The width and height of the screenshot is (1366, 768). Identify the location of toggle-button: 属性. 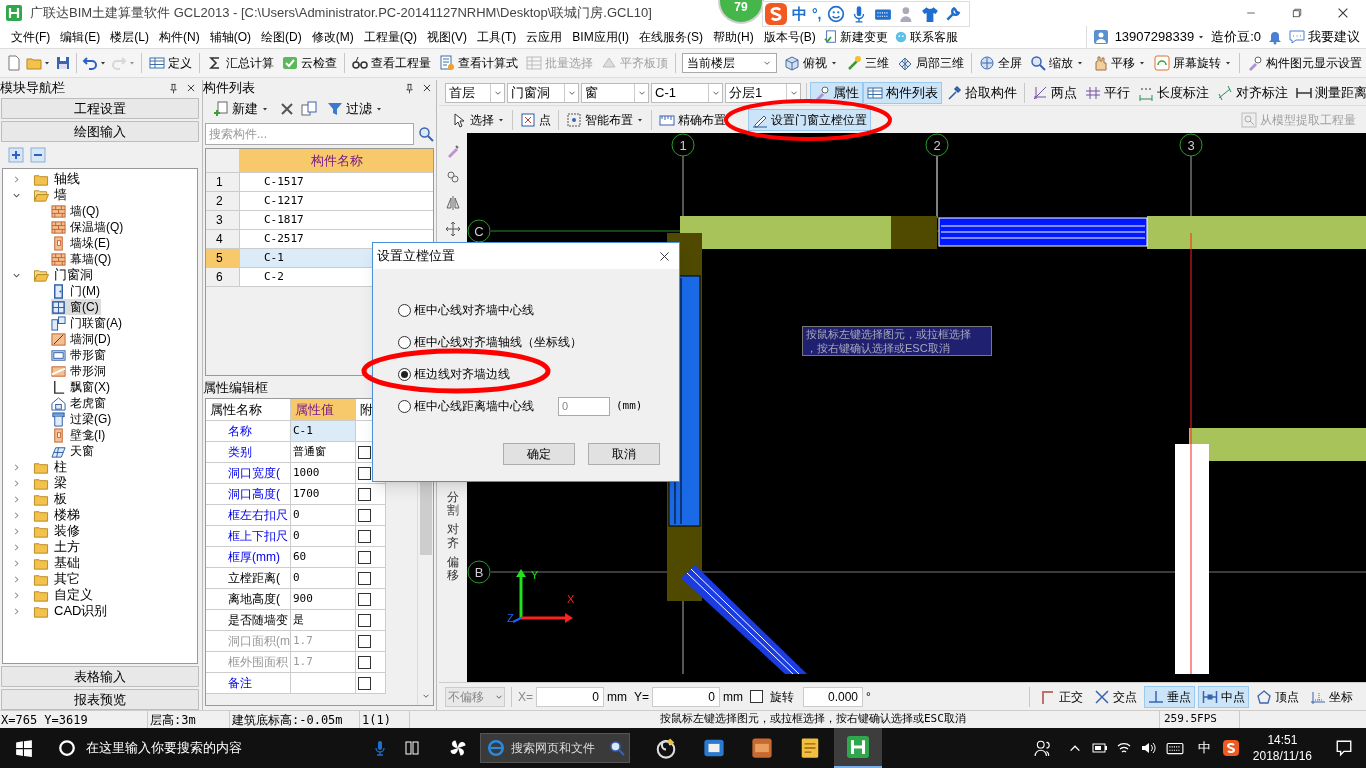
(836, 92).